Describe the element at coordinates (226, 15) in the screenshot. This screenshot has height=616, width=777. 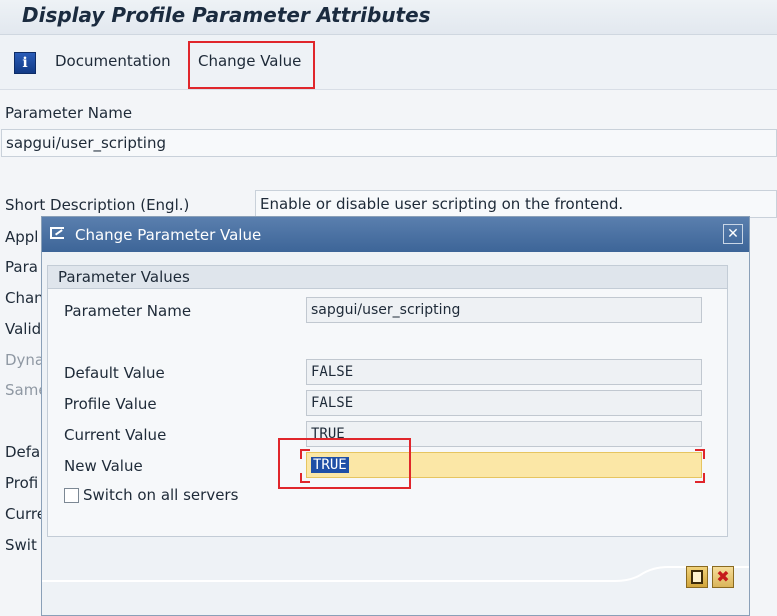
I see `page-title: Display Profile Parameter Attributes` at that location.